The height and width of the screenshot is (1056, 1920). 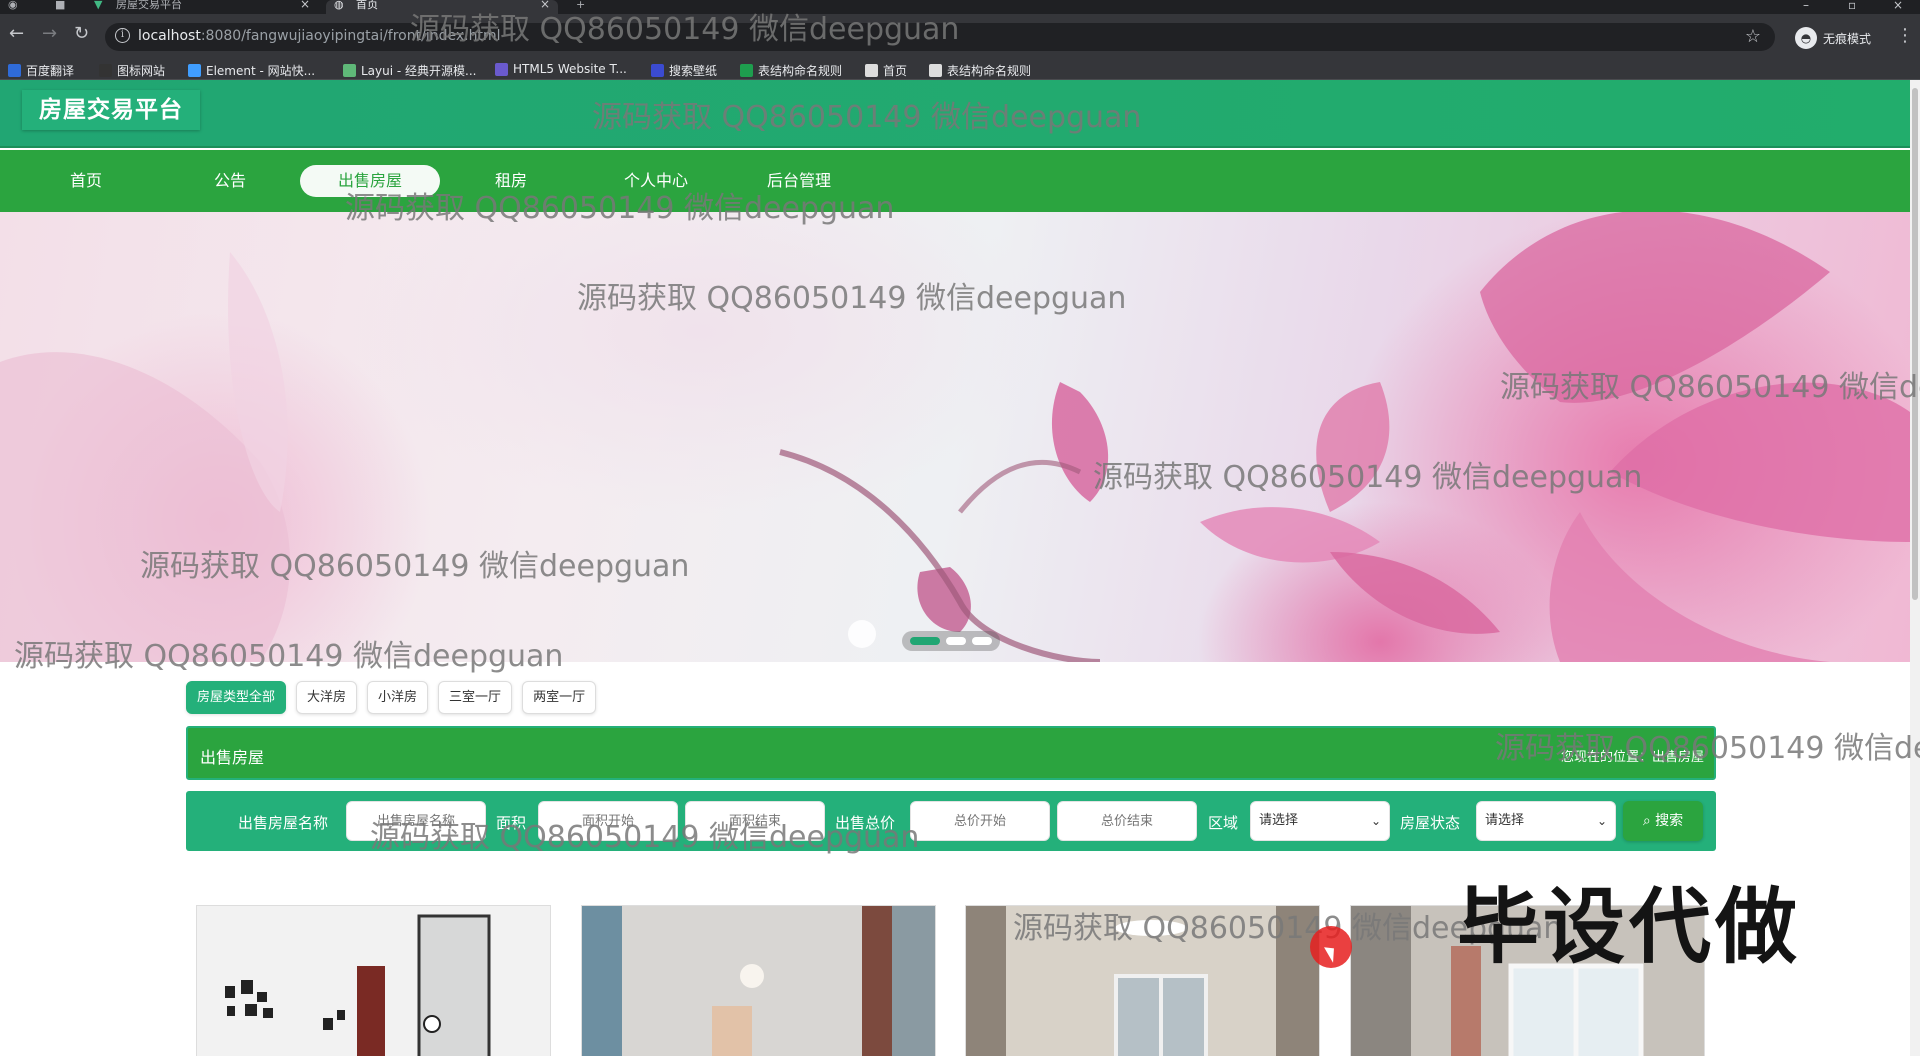 What do you see at coordinates (511, 823) in the screenshot?
I see `area-label: 面积` at bounding box center [511, 823].